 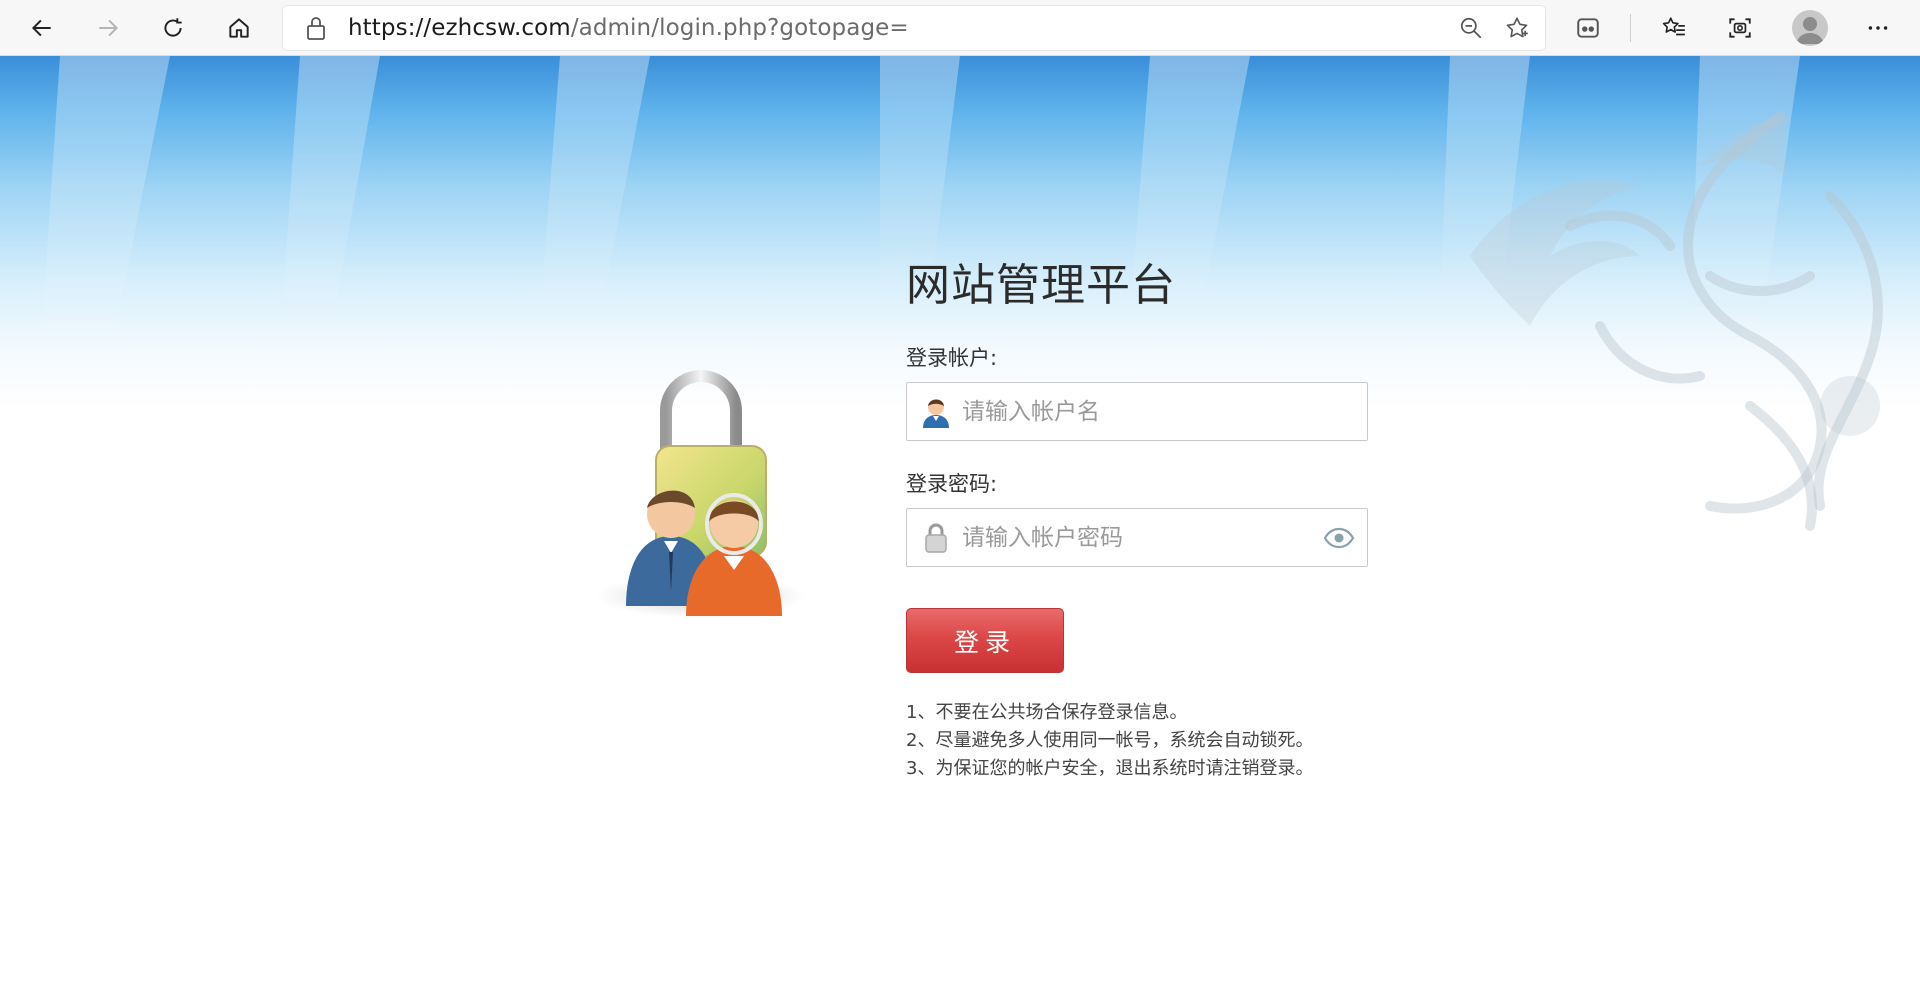 What do you see at coordinates (952, 484) in the screenshot?
I see `password-label: 登录密码:` at bounding box center [952, 484].